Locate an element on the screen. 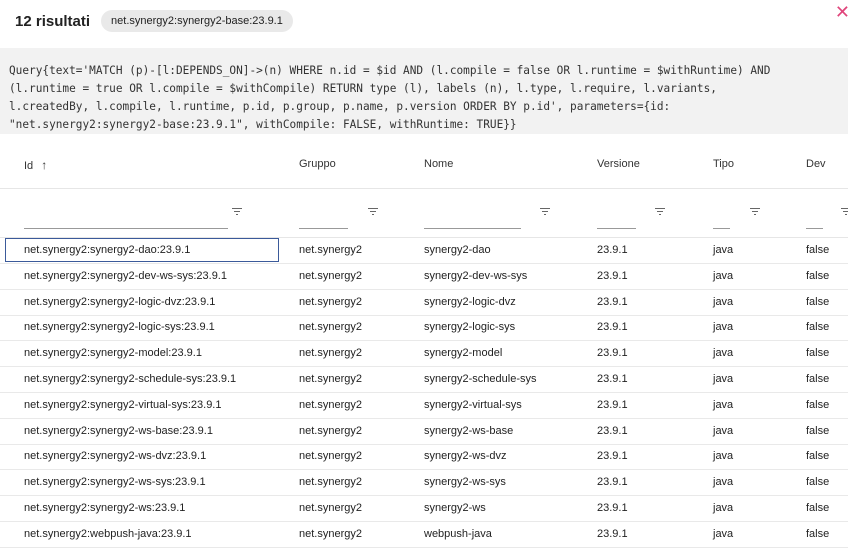 This screenshot has width=848, height=548. column-header-tipo: Tipo is located at coordinates (723, 164).